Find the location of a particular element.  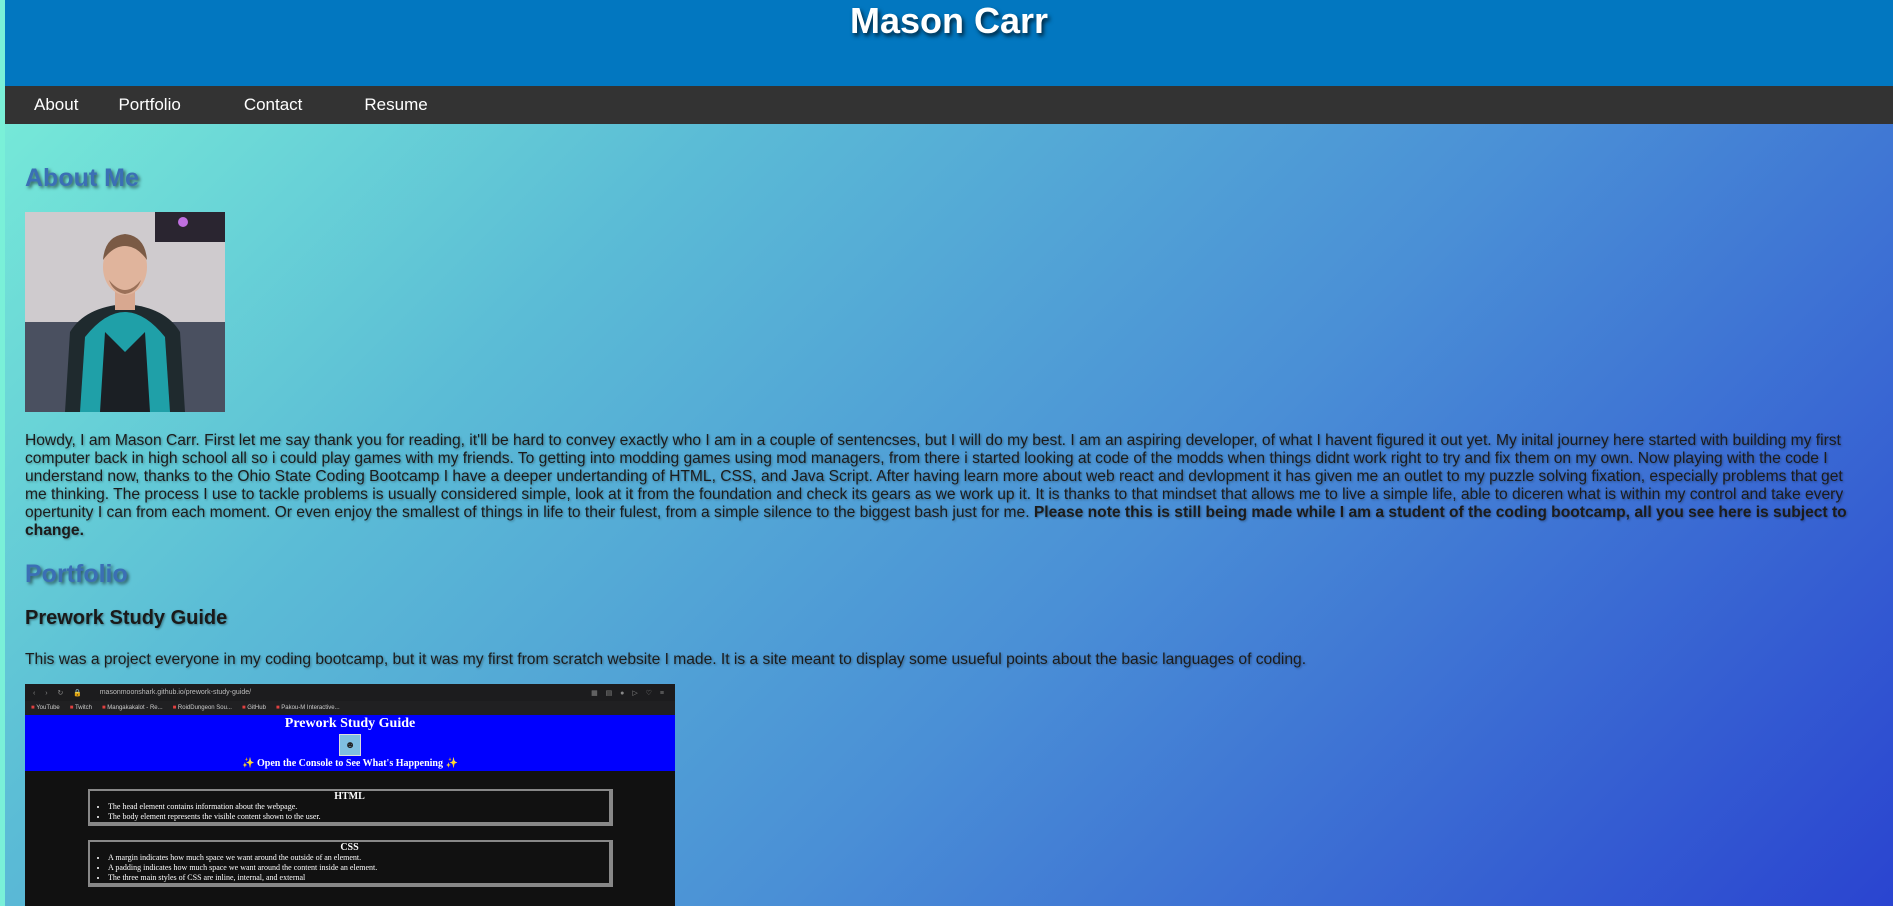

nav-about-link: About is located at coordinates (56, 105).